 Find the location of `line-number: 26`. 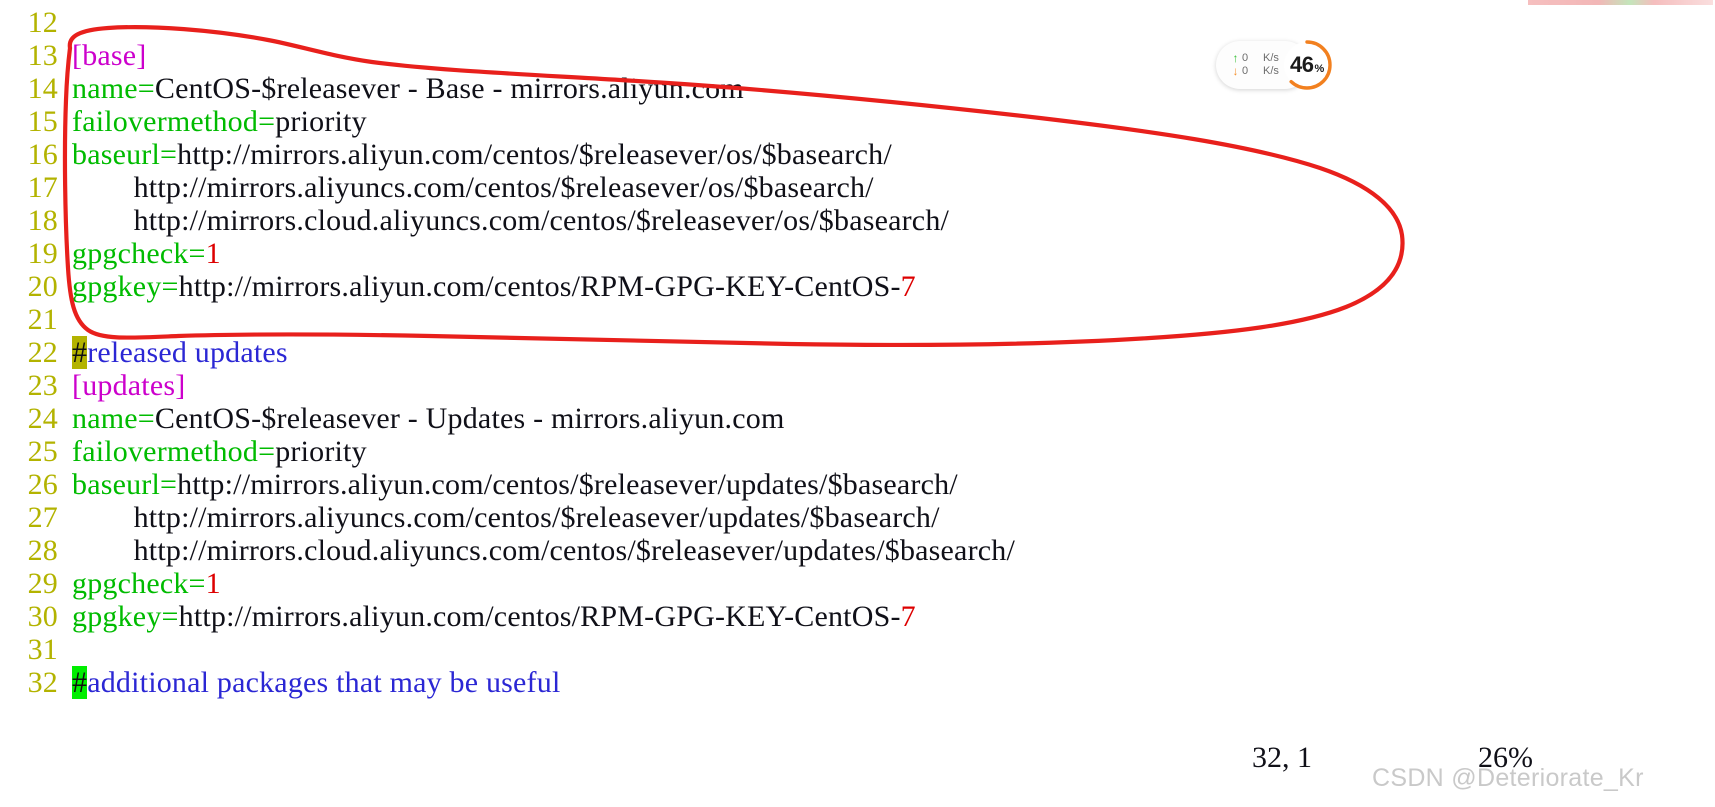

line-number: 26 is located at coordinates (42, 484).